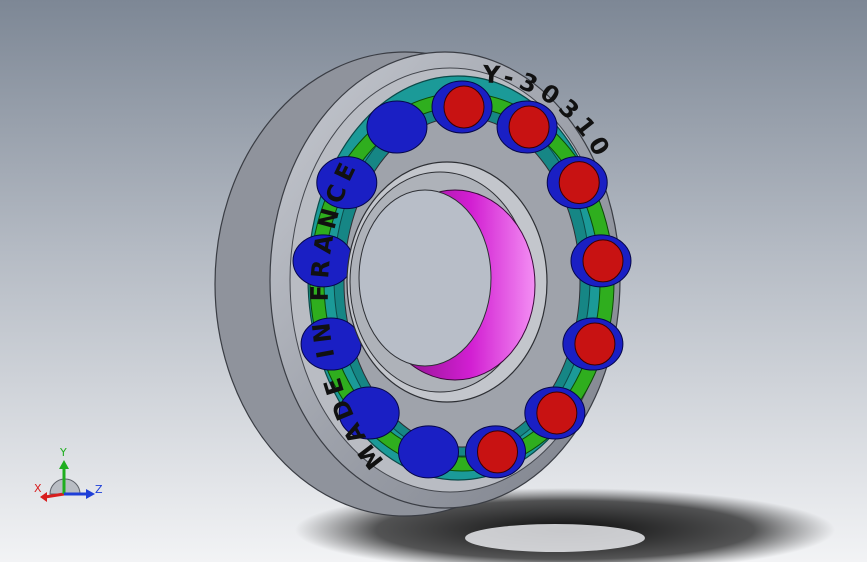  I want to click on z-axis-label: Z, so click(99, 489).